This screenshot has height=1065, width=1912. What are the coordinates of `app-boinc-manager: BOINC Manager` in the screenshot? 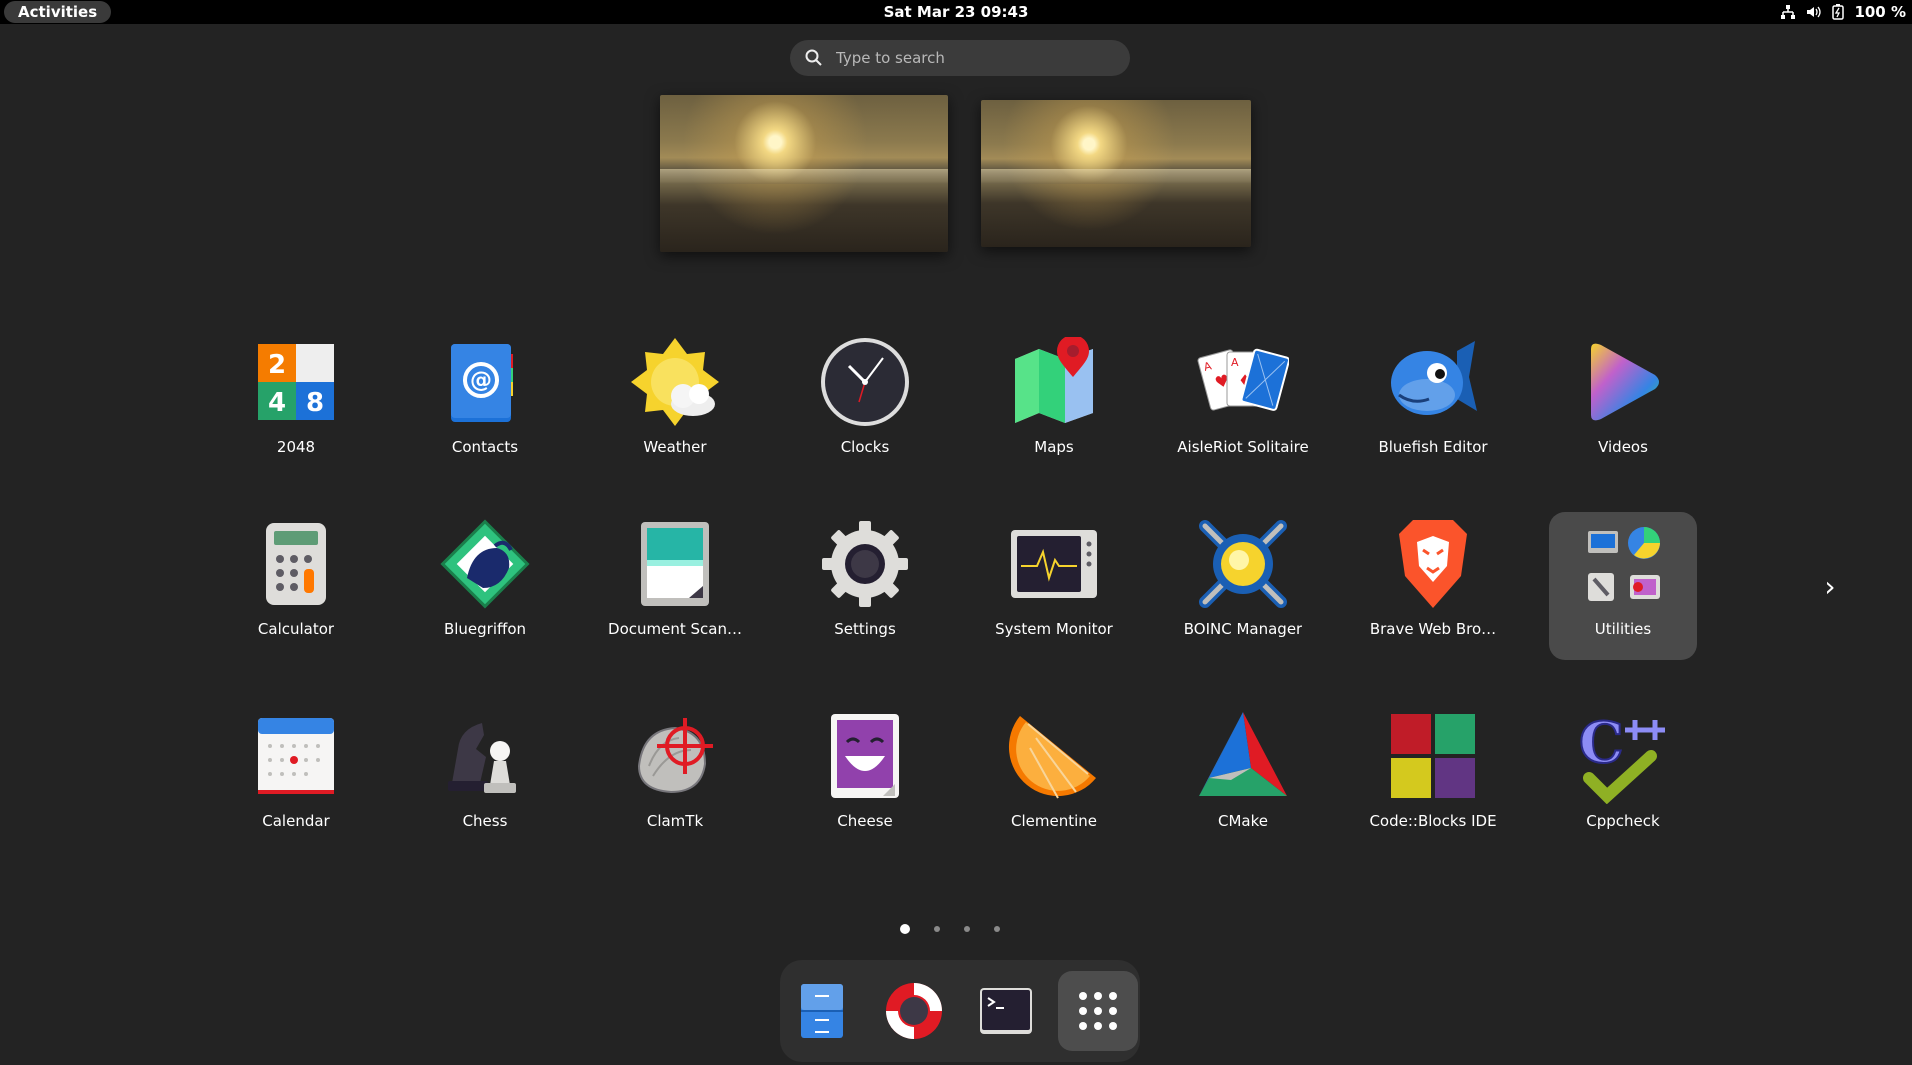 It's located at (1243, 586).